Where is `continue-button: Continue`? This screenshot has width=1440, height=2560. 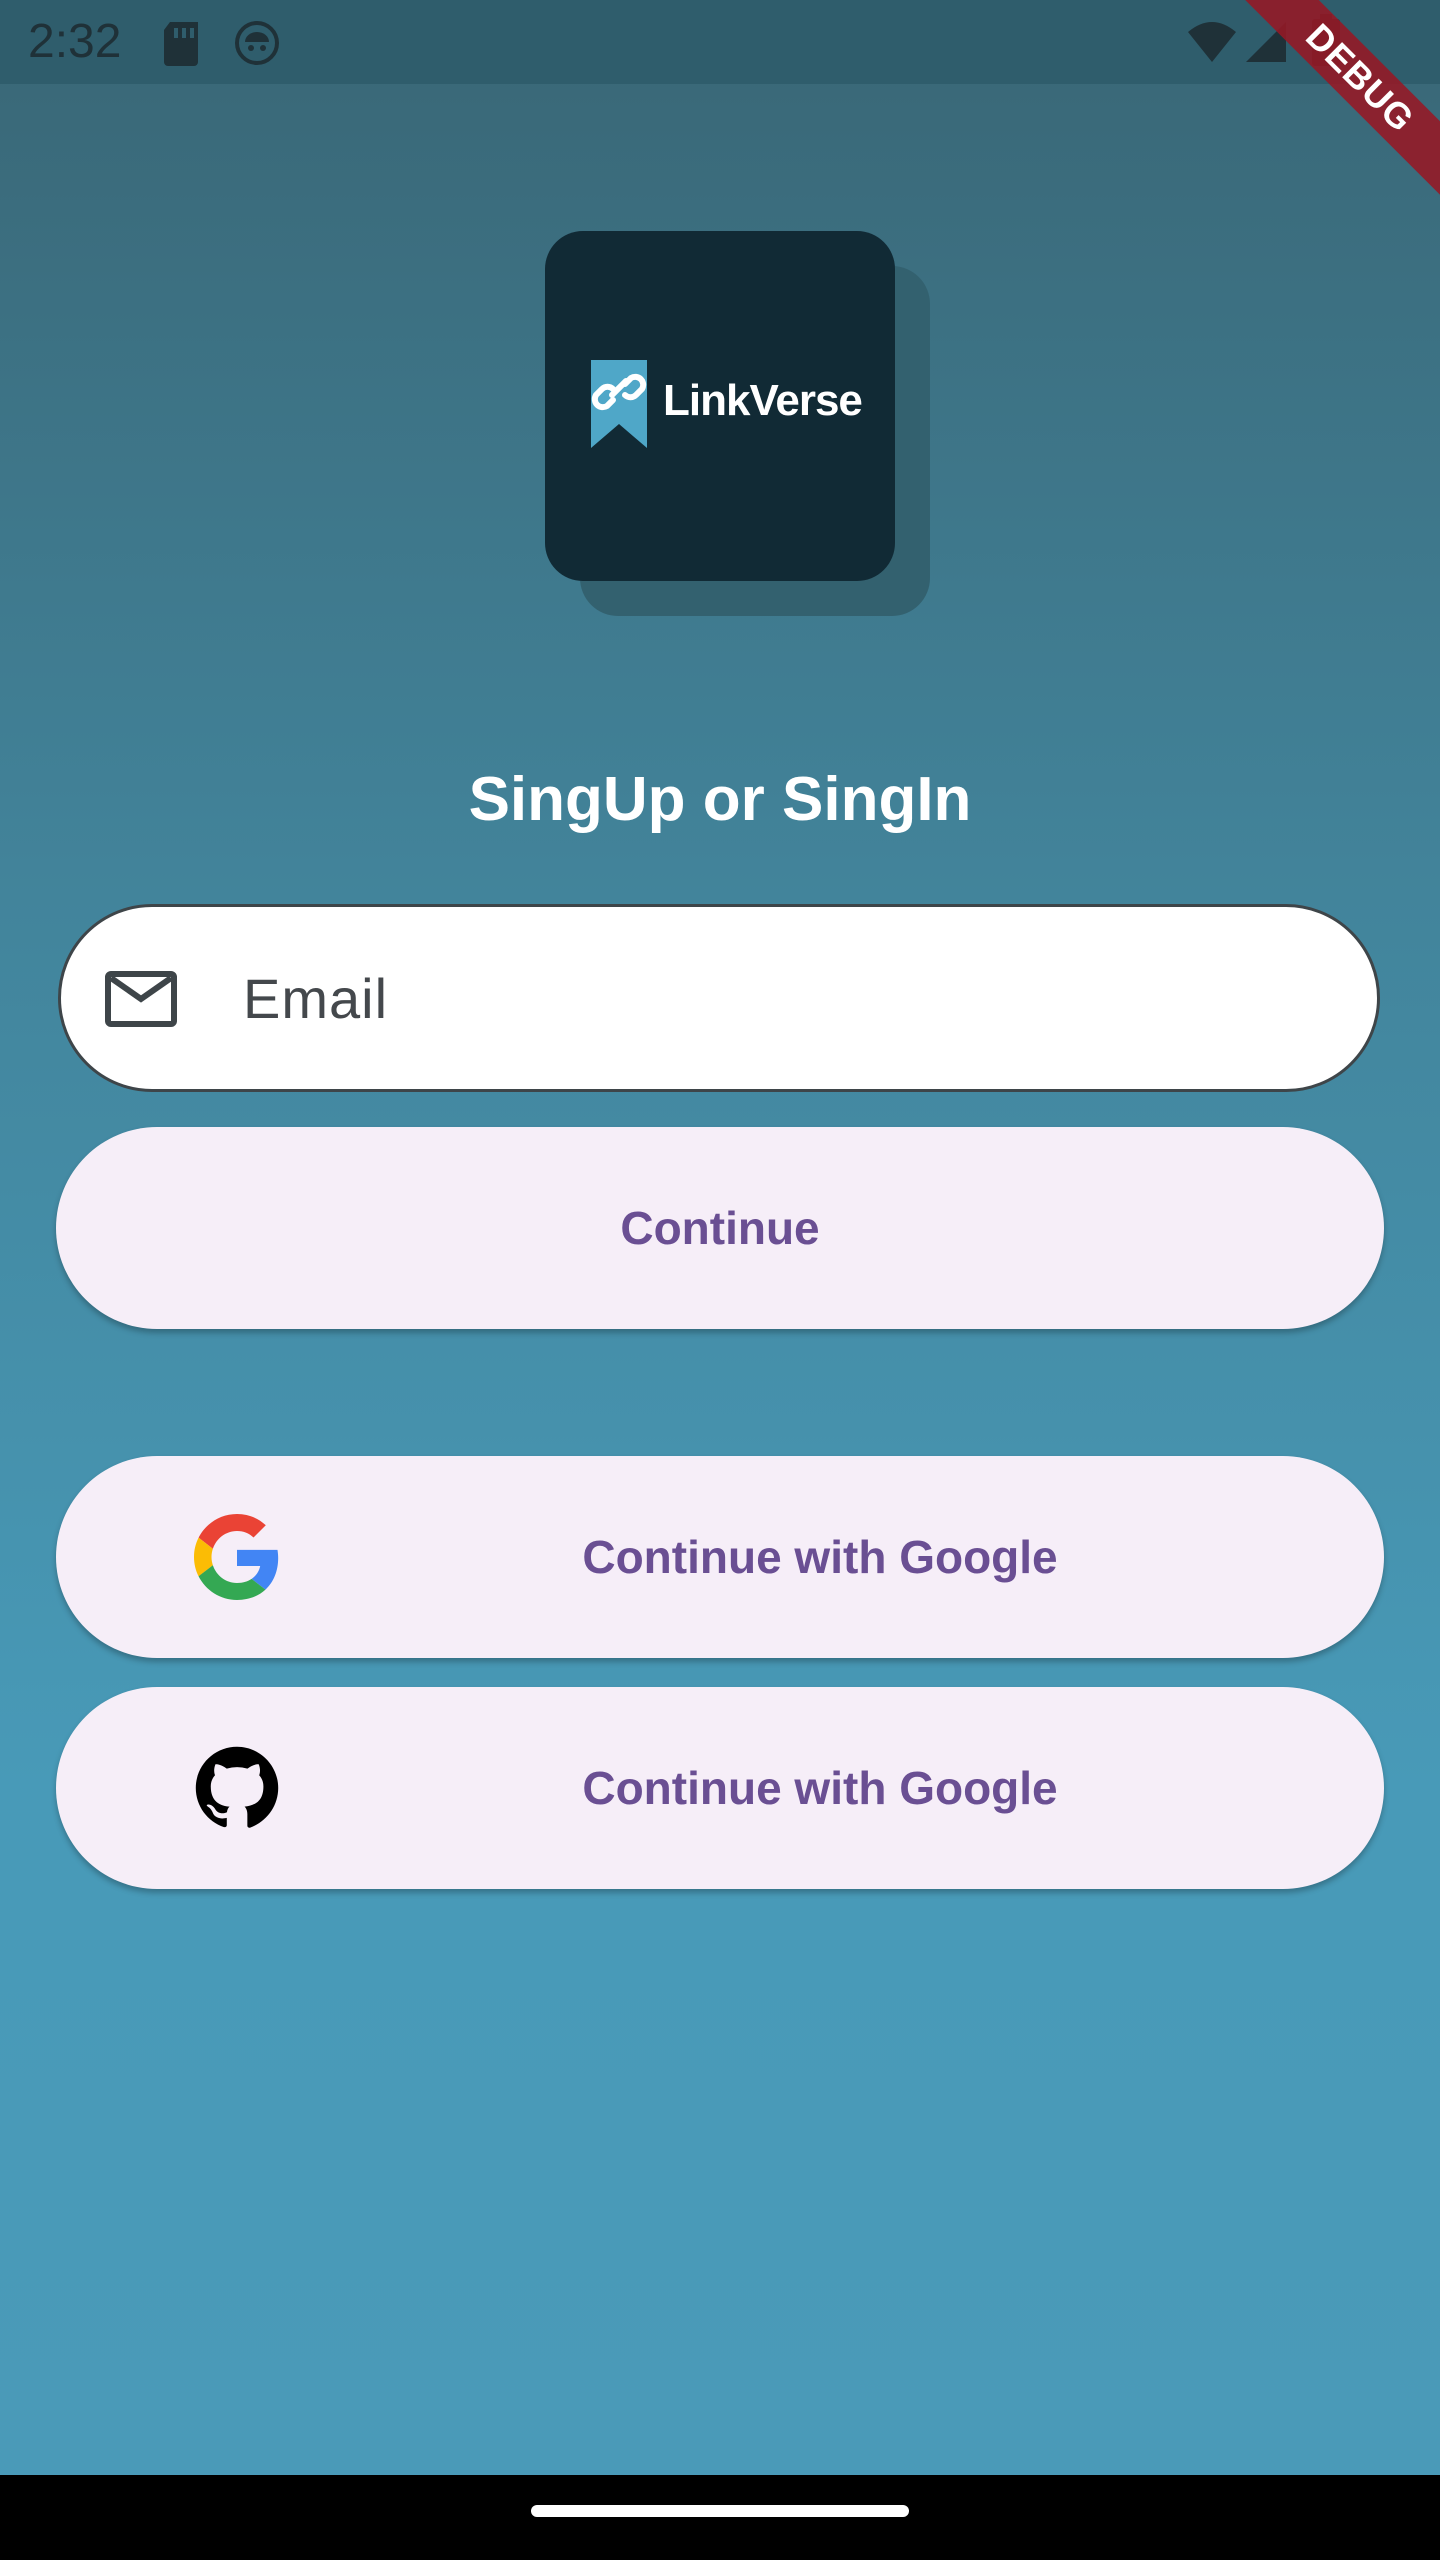 continue-button: Continue is located at coordinates (720, 1228).